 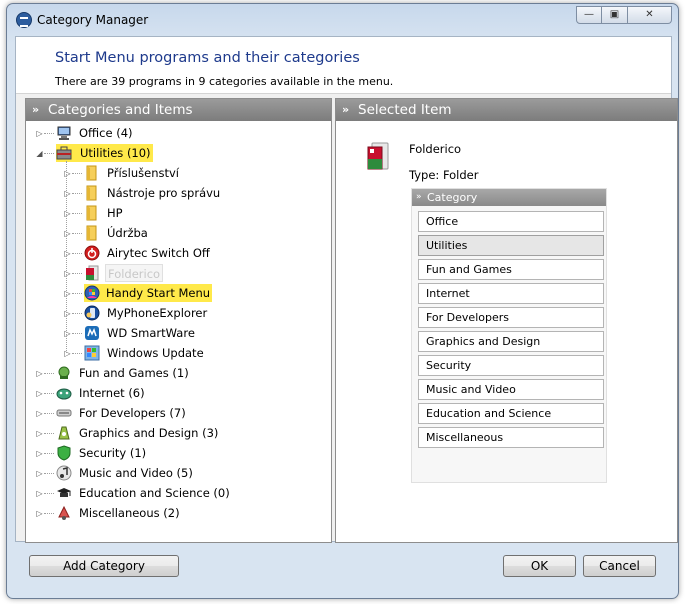 I want to click on category-option: Music and Video, so click(x=511, y=389).